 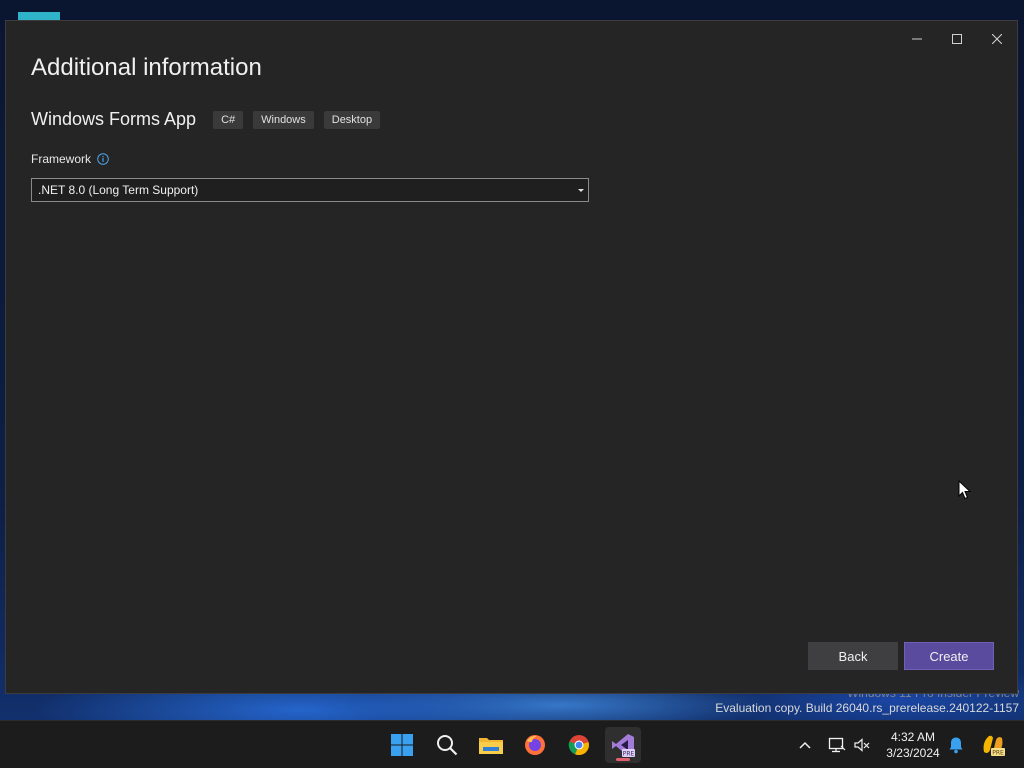 What do you see at coordinates (853, 656) in the screenshot?
I see `back-button: Back` at bounding box center [853, 656].